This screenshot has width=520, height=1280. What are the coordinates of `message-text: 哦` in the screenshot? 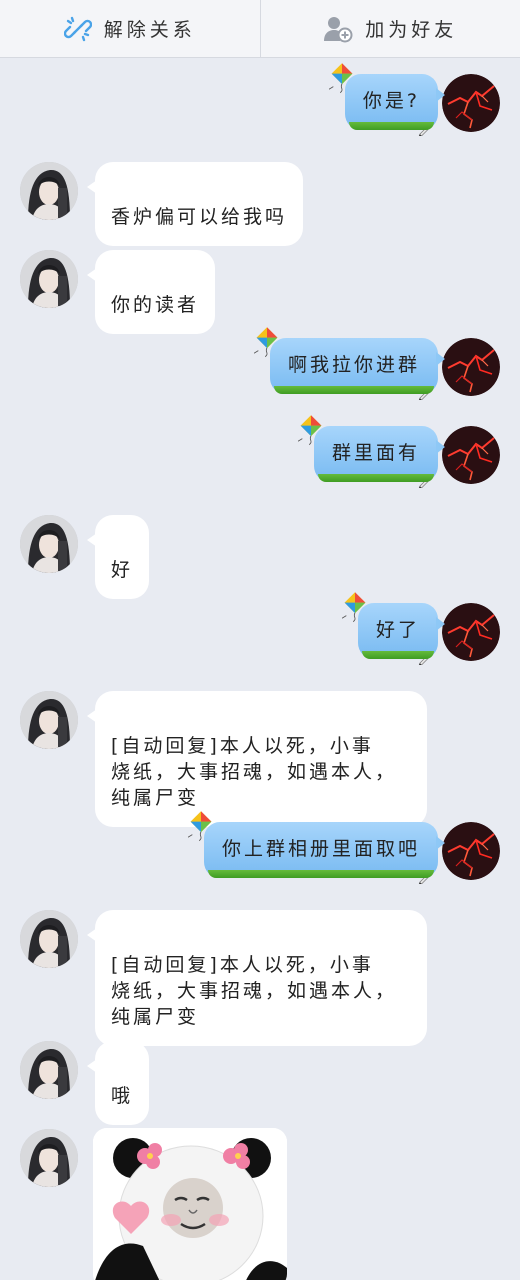 It's located at (122, 1096).